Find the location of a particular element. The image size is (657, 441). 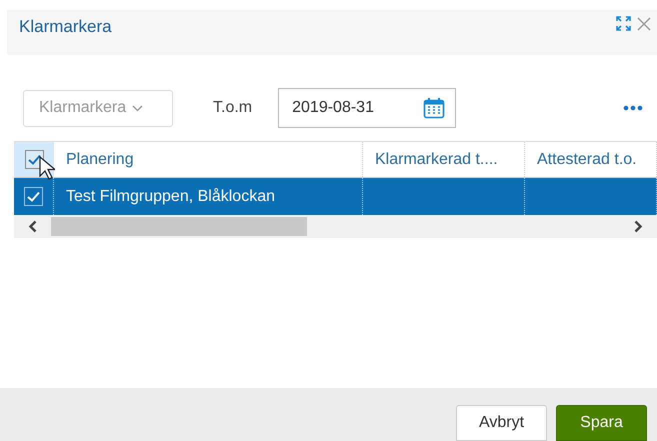

column-header: Attesterad t.o. is located at coordinates (591, 159).